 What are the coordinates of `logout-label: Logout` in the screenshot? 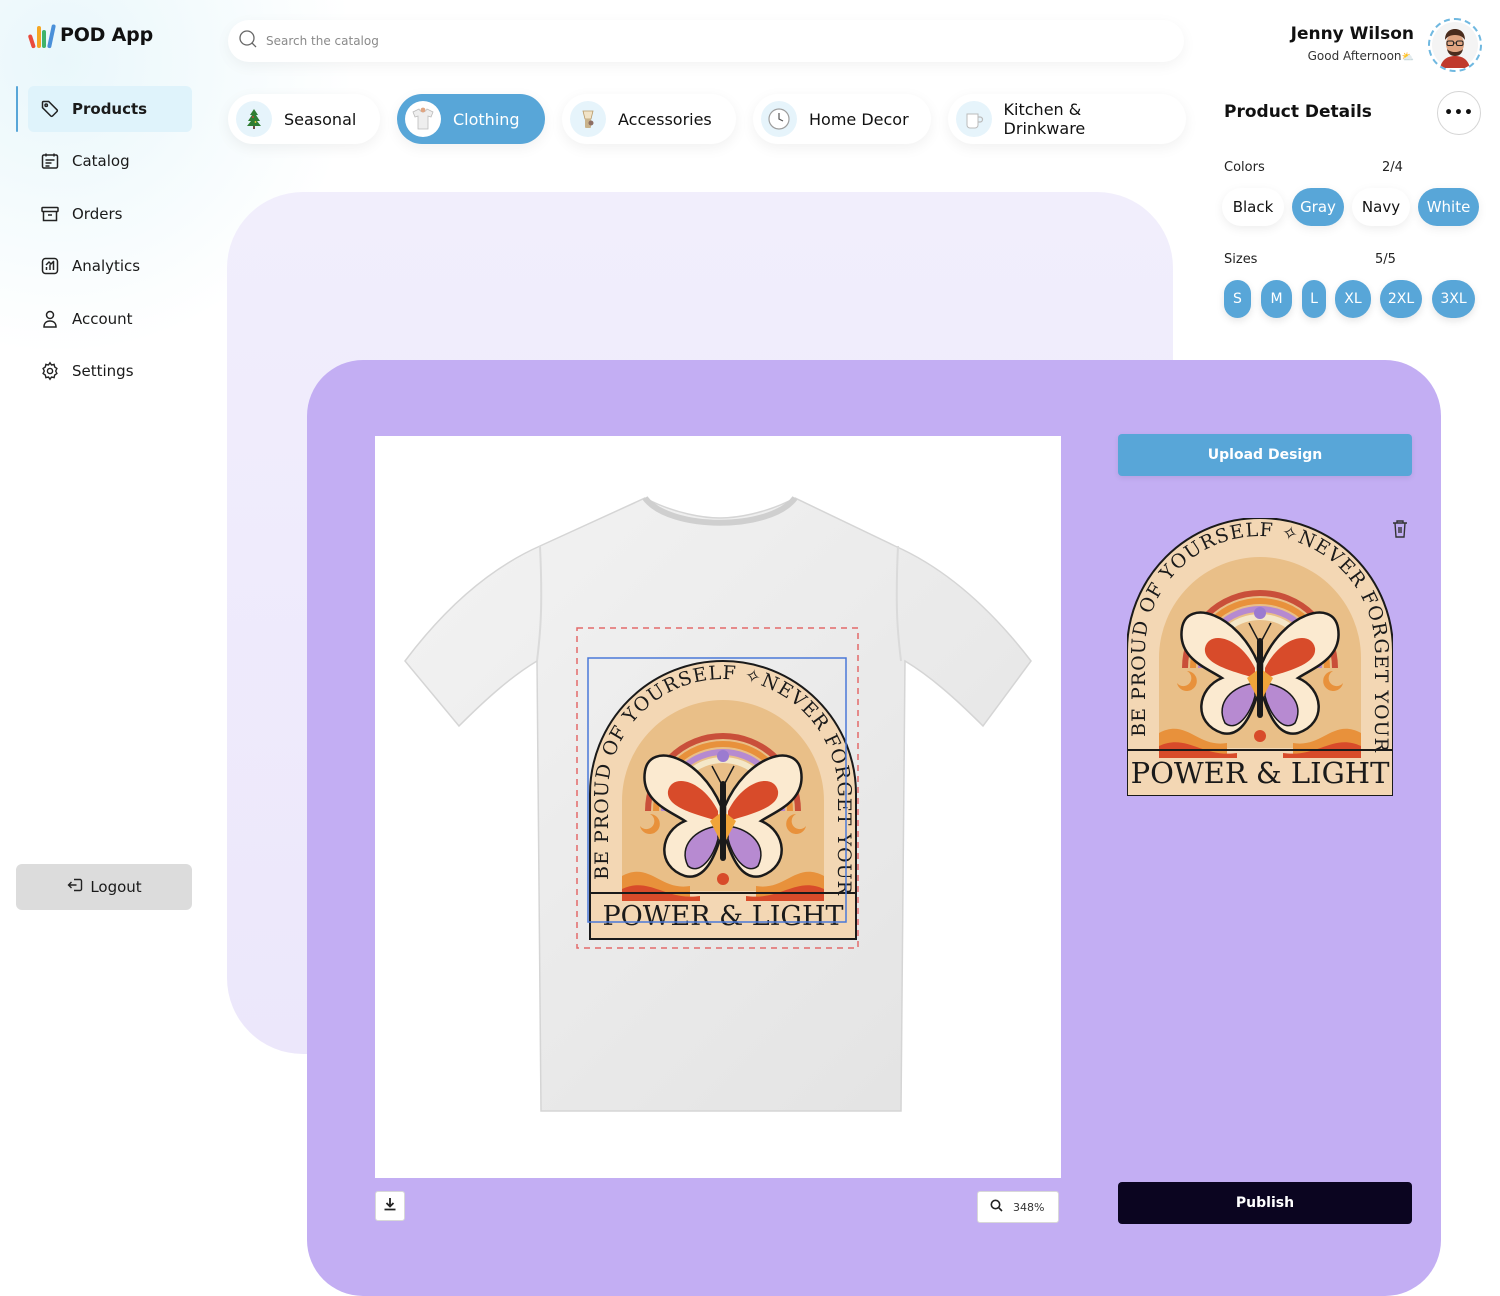 It's located at (116, 887).